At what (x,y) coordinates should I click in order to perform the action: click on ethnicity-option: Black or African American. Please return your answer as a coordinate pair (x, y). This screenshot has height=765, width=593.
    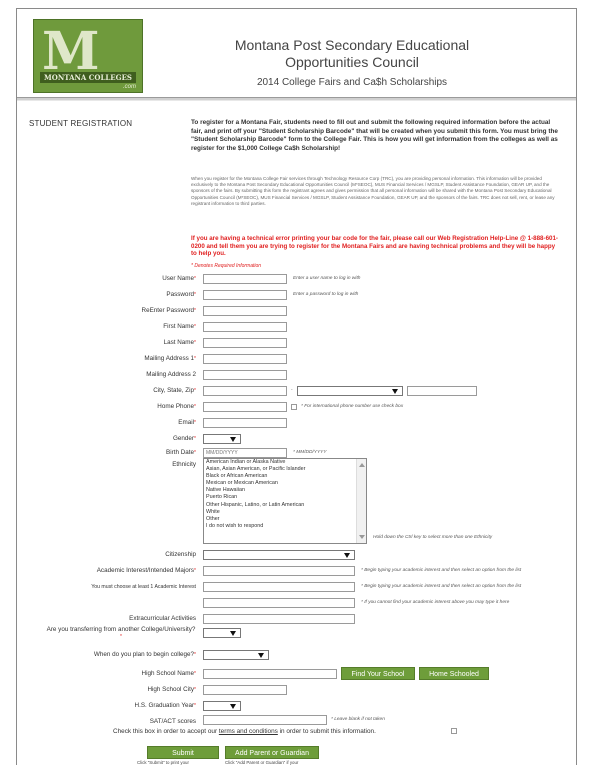
    Looking at the image, I should click on (285, 476).